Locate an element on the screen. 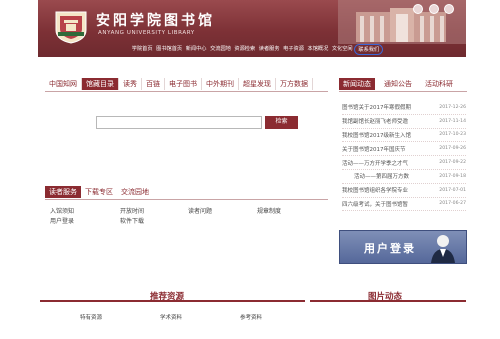  search-icon is located at coordinates (418, 9).